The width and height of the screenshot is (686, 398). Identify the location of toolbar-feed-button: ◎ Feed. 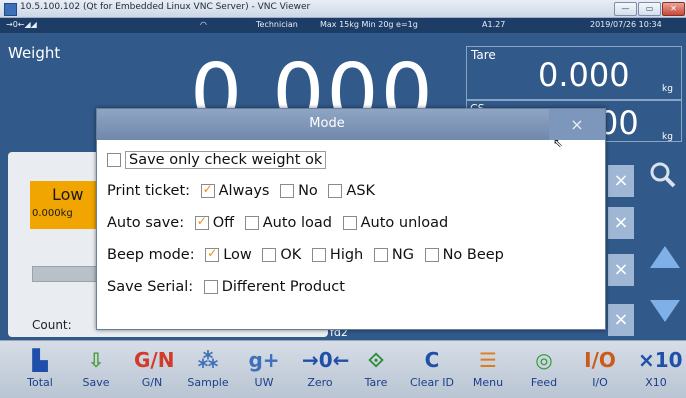
(544, 369).